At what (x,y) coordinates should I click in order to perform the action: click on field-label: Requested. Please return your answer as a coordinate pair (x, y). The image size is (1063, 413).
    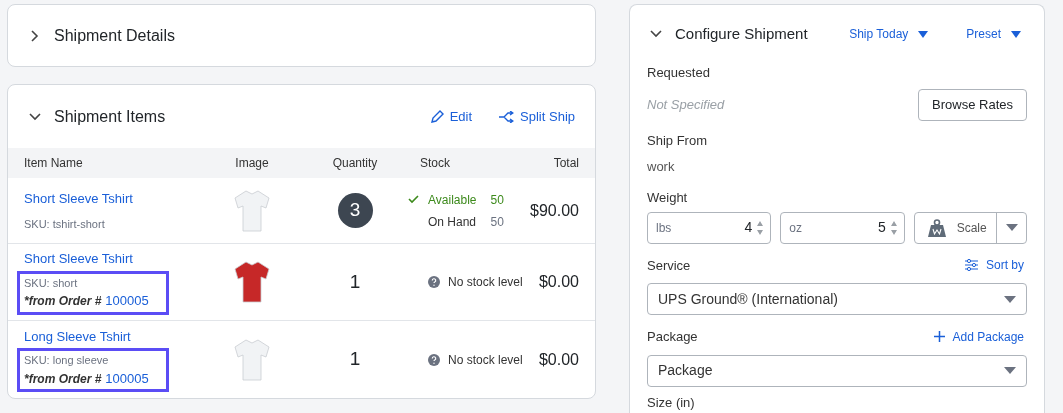
    Looking at the image, I should click on (679, 73).